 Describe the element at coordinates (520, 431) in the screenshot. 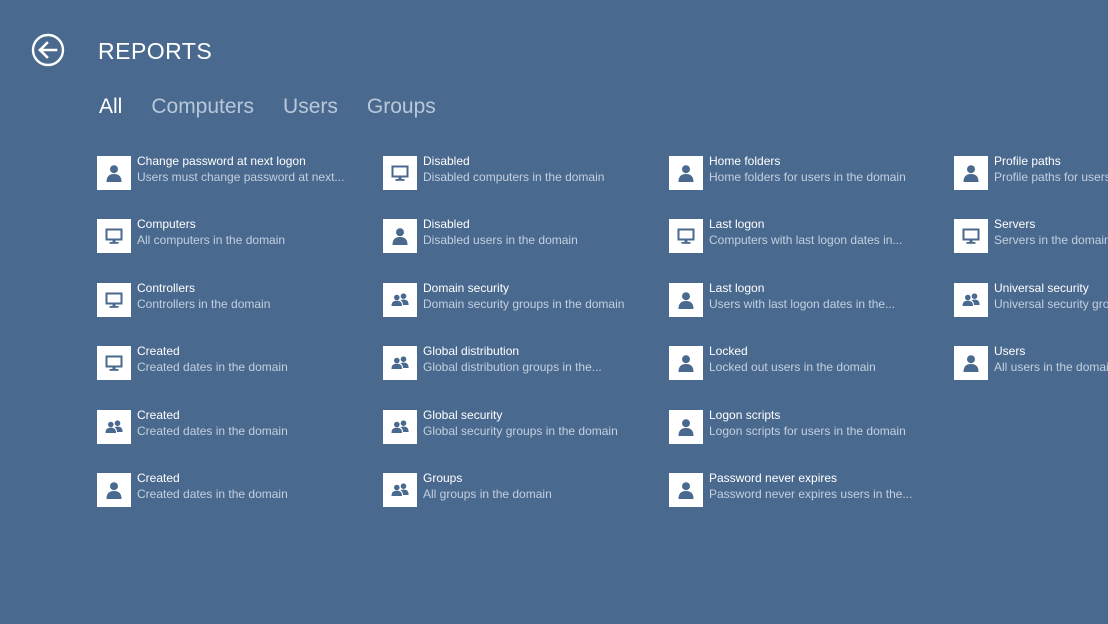

I see `report-description: Global security groups in the domain` at that location.